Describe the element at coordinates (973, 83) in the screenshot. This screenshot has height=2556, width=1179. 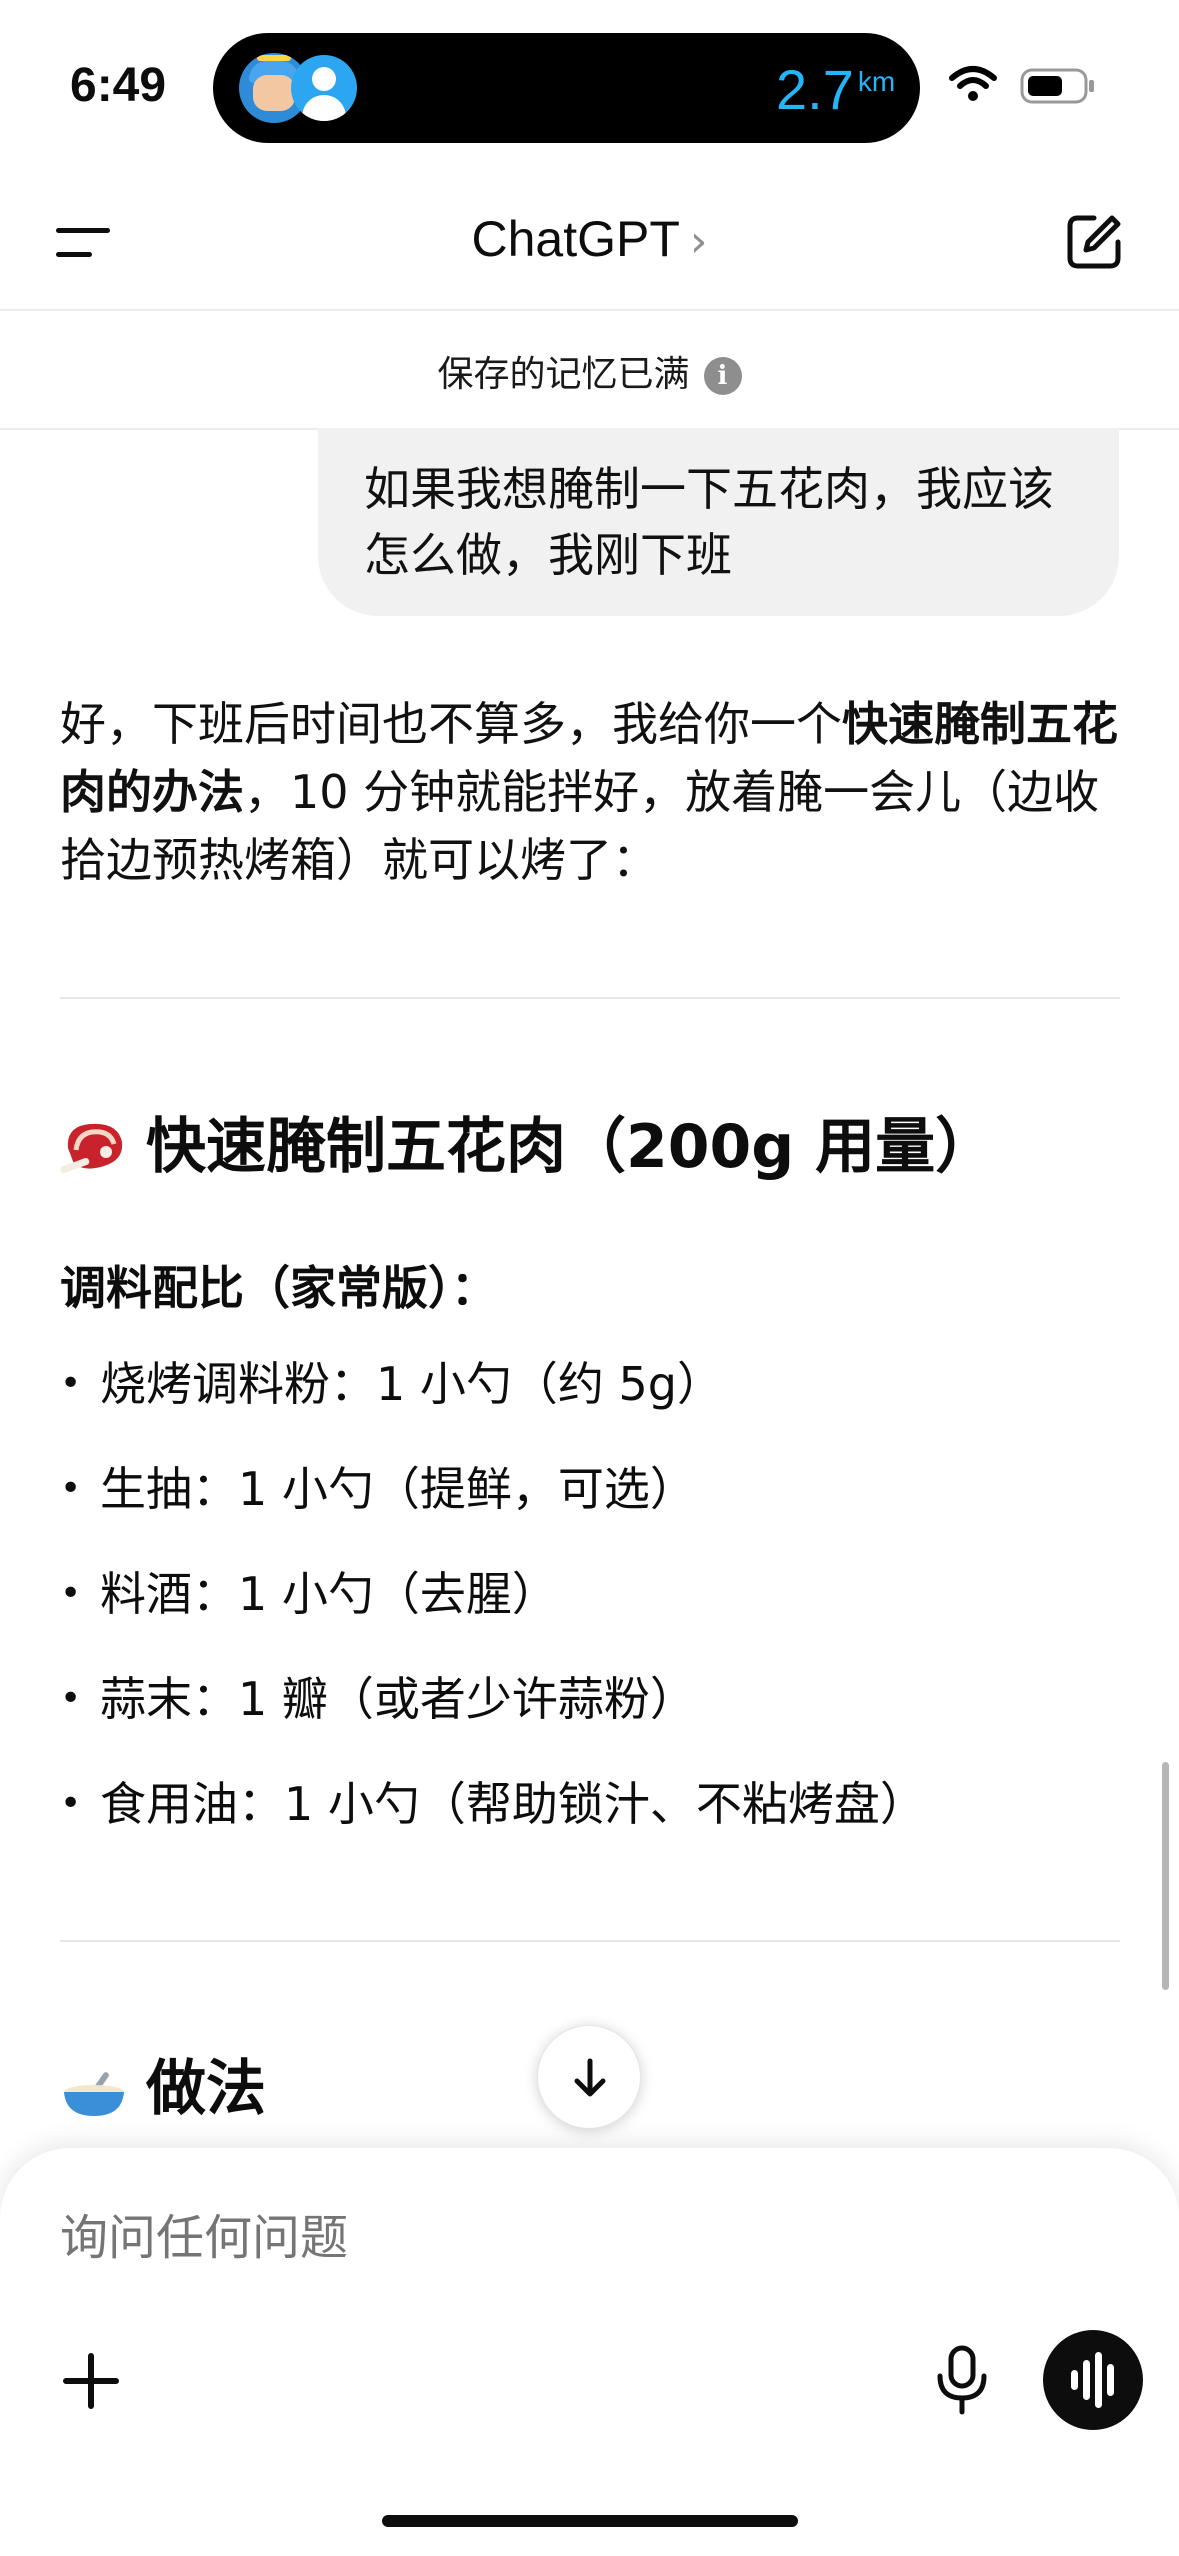
I see `wifi-icon` at that location.